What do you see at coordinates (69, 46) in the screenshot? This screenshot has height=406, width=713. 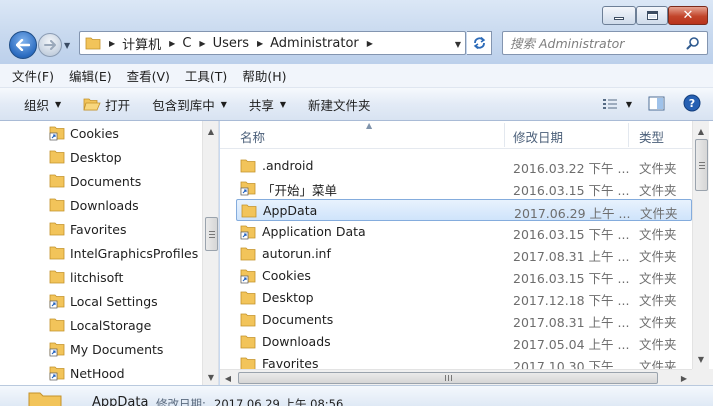 I see `recent-pages-dropdown: ▼` at bounding box center [69, 46].